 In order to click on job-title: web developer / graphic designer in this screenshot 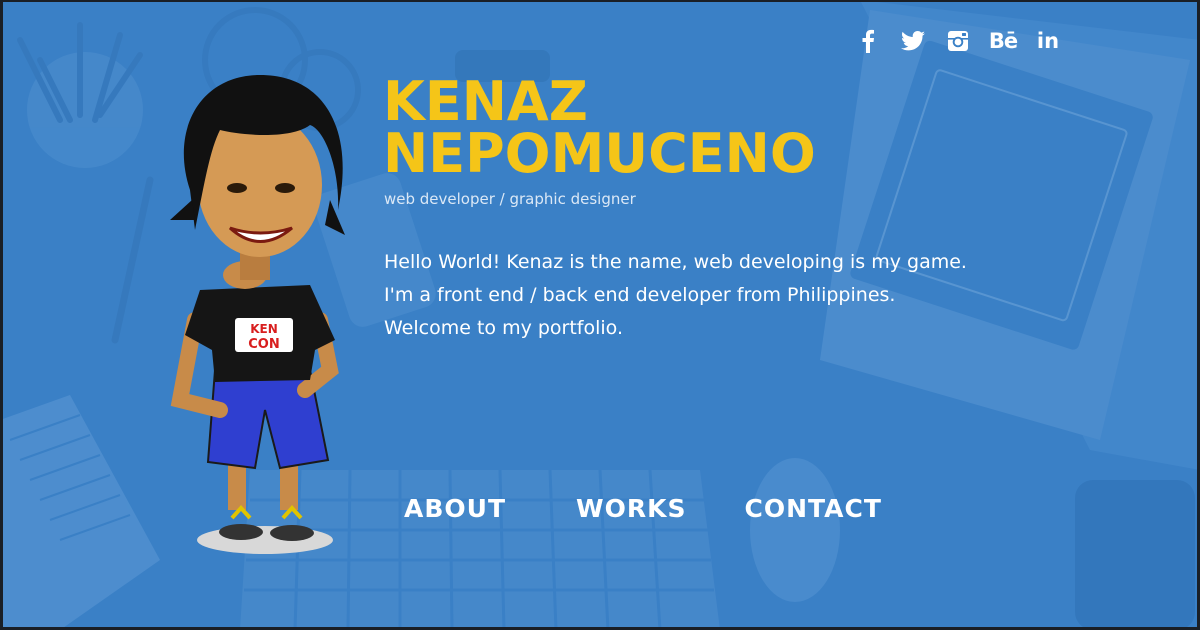, I will do `click(510, 199)`.